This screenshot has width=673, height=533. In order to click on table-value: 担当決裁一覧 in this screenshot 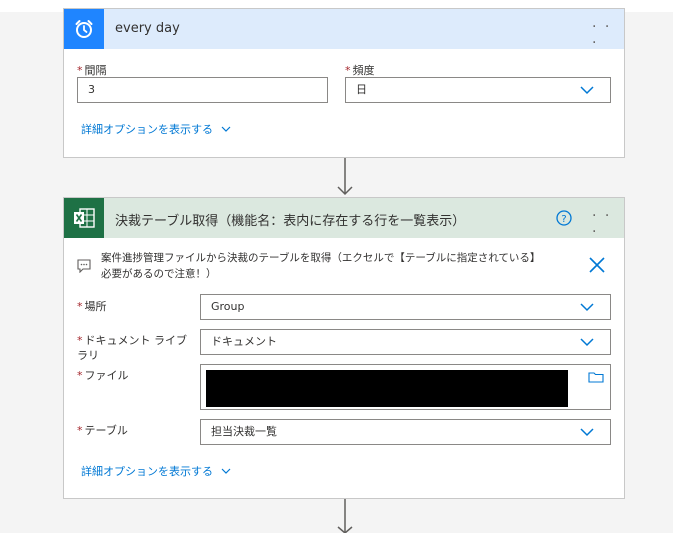, I will do `click(244, 431)`.